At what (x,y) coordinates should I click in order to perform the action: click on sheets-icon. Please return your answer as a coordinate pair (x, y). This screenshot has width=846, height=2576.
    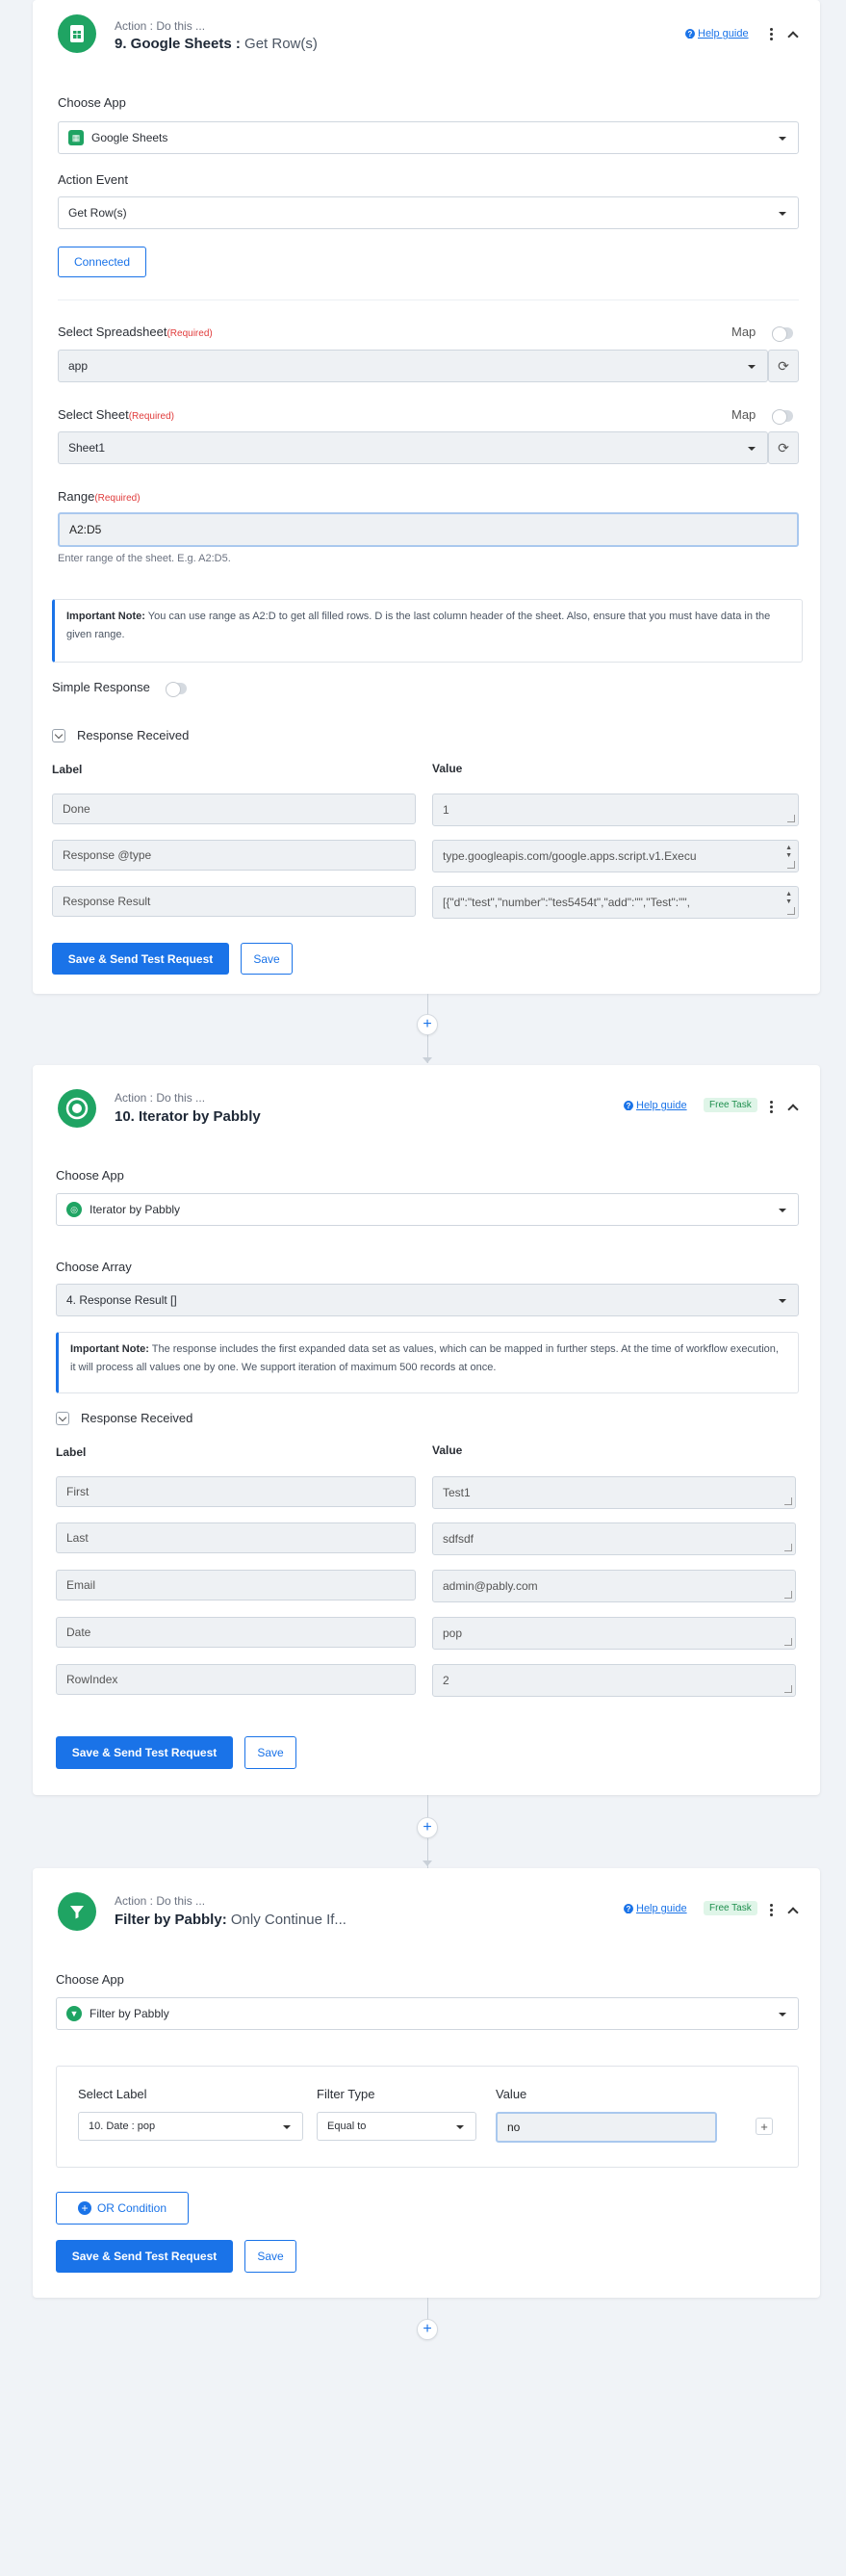
    Looking at the image, I should click on (77, 33).